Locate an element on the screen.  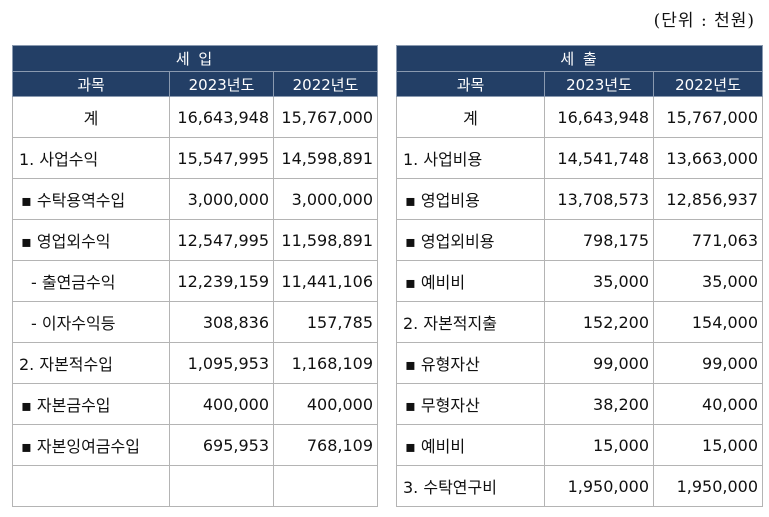
expense-table-row: ▪ 예비비 15,000 15,000 is located at coordinates (579, 445).